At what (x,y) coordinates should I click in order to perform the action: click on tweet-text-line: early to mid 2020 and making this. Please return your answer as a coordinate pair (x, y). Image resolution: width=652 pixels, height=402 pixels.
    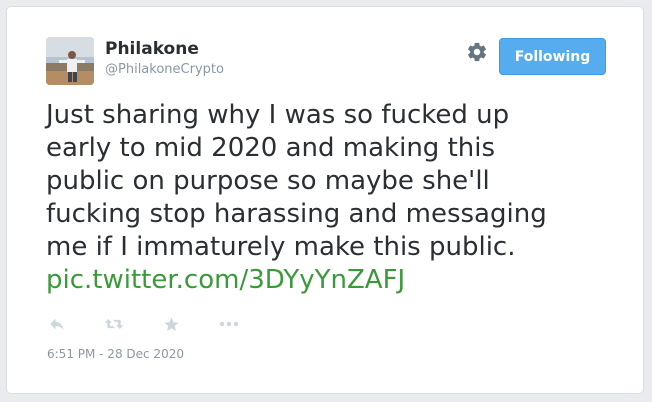
    Looking at the image, I should click on (271, 148).